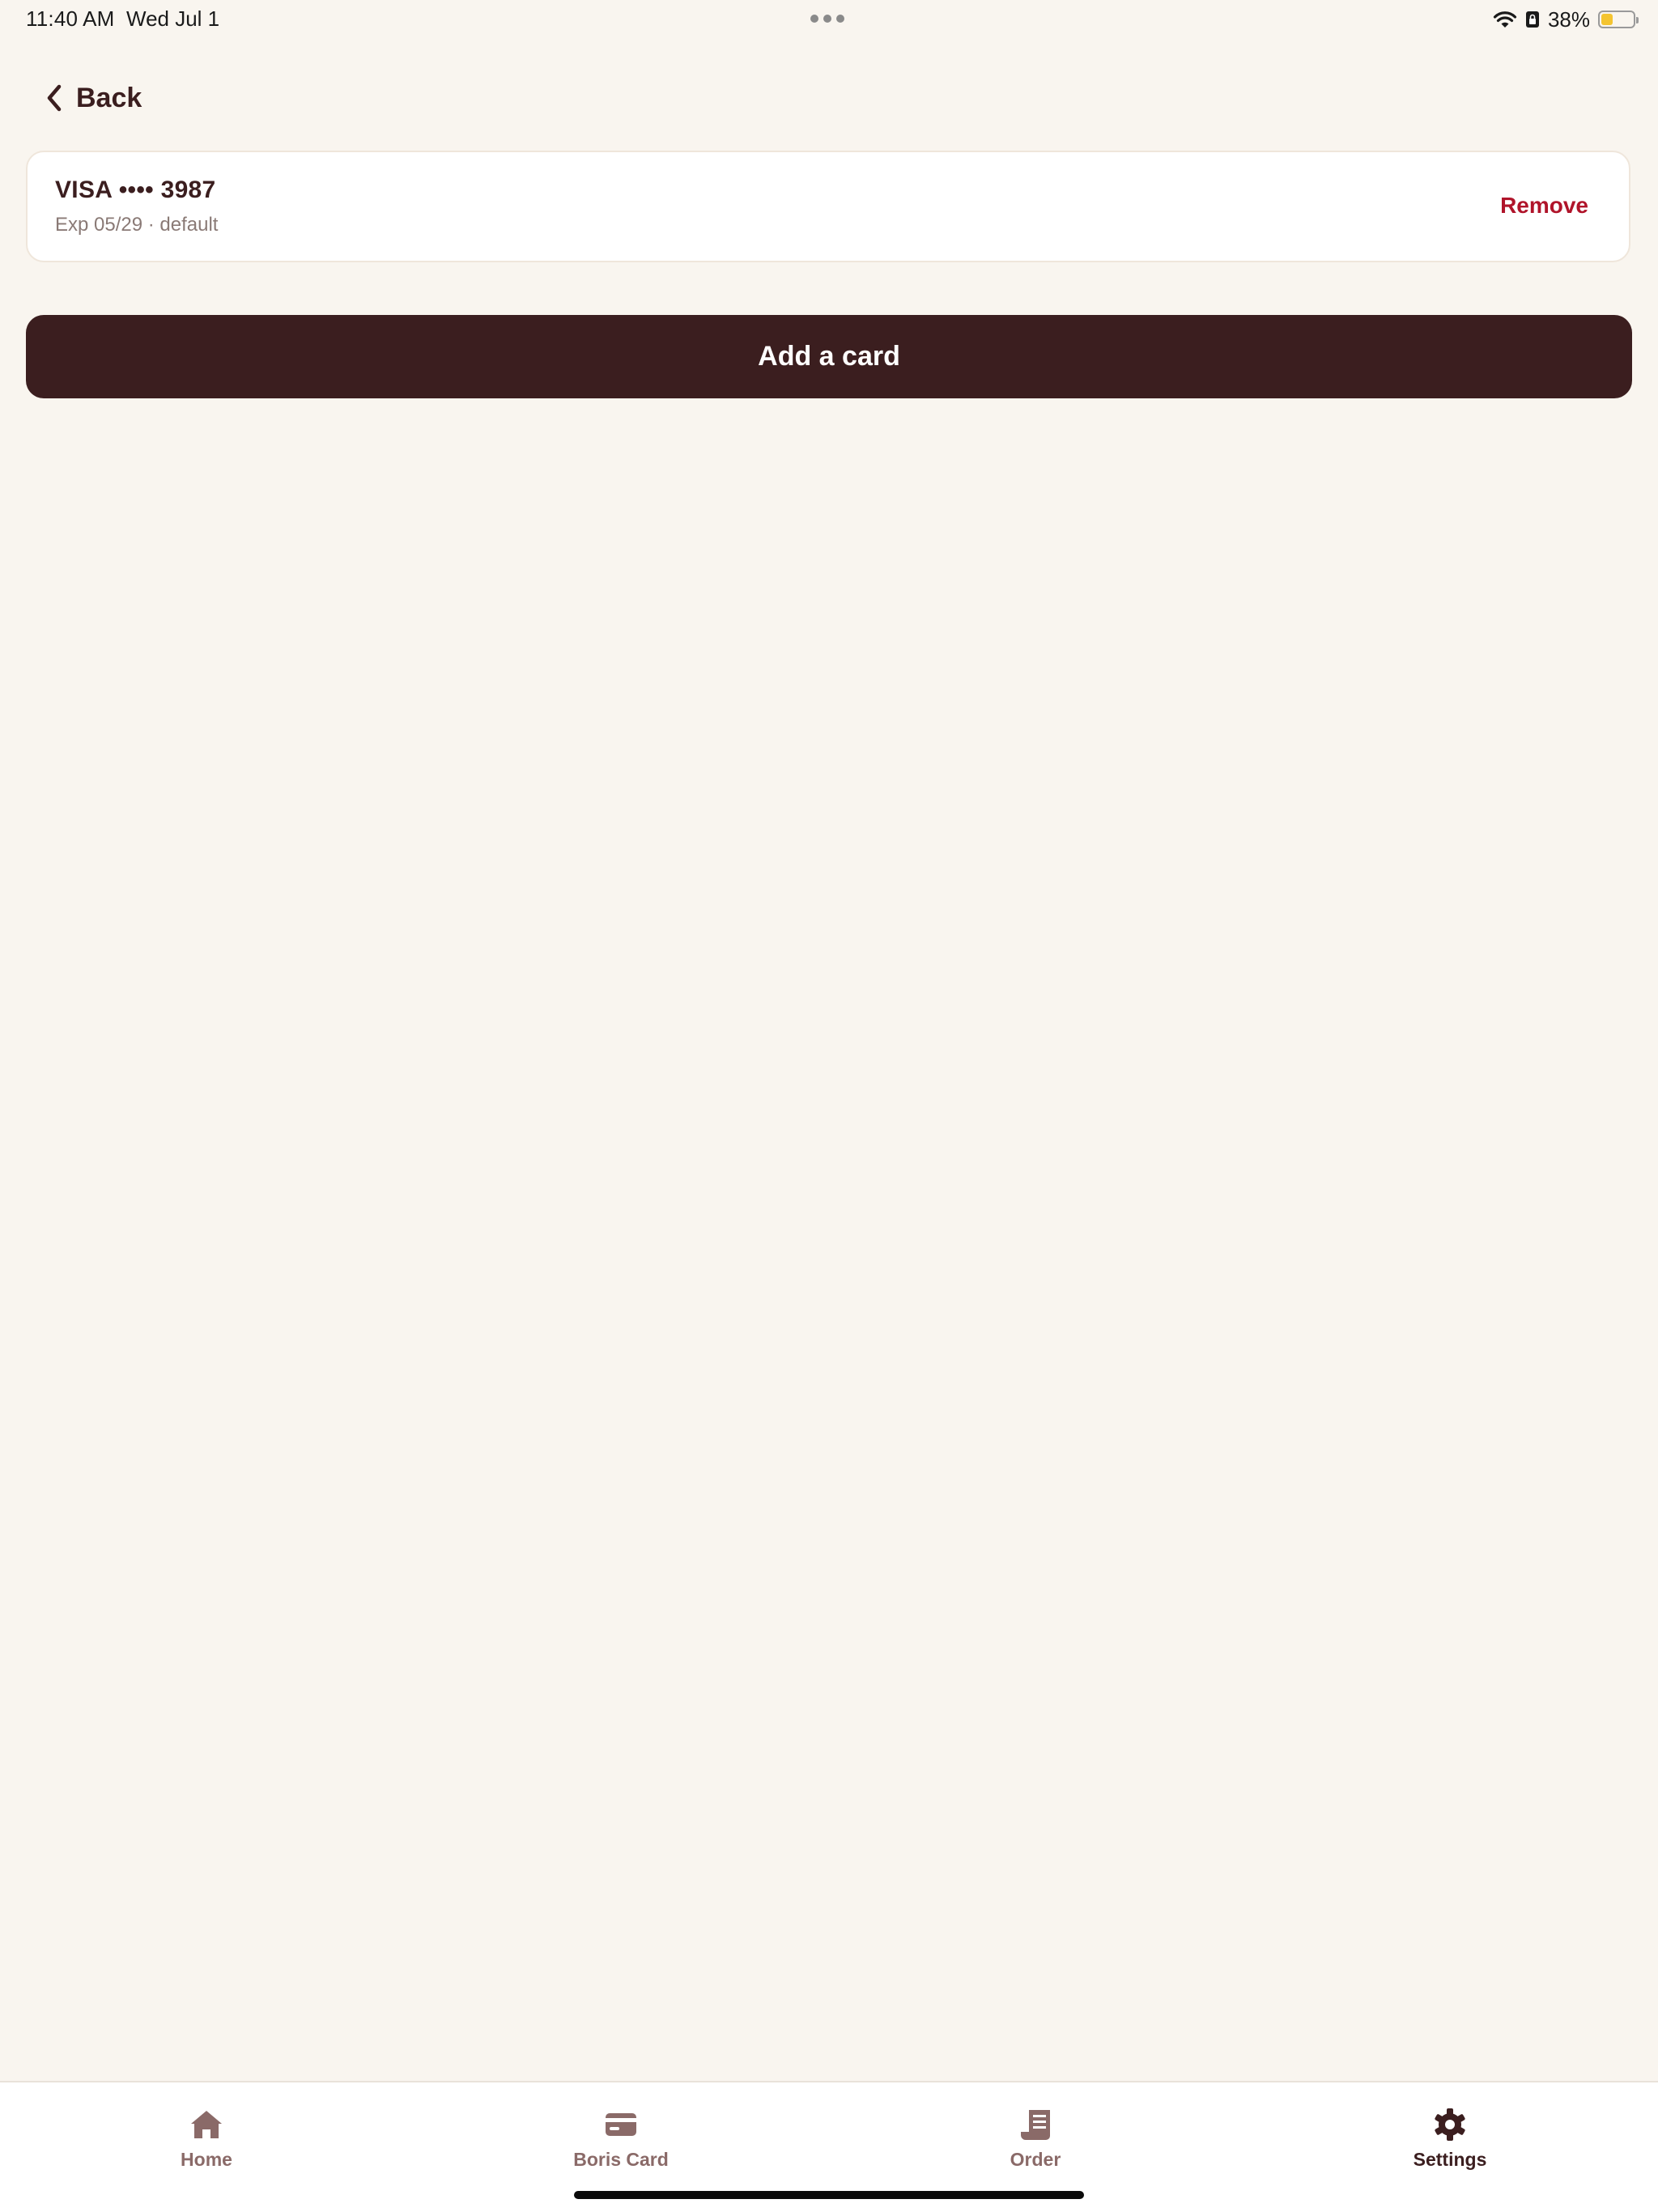  I want to click on card-expiry: Exp 05/29 · default, so click(137, 225).